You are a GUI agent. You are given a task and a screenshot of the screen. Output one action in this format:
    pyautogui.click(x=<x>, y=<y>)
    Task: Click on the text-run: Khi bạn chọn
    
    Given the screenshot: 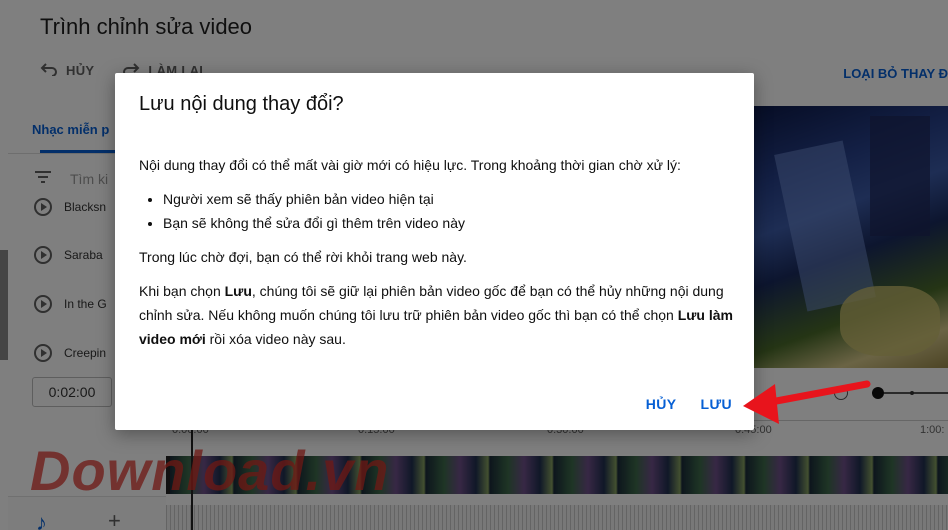 What is the action you would take?
    pyautogui.click(x=182, y=291)
    